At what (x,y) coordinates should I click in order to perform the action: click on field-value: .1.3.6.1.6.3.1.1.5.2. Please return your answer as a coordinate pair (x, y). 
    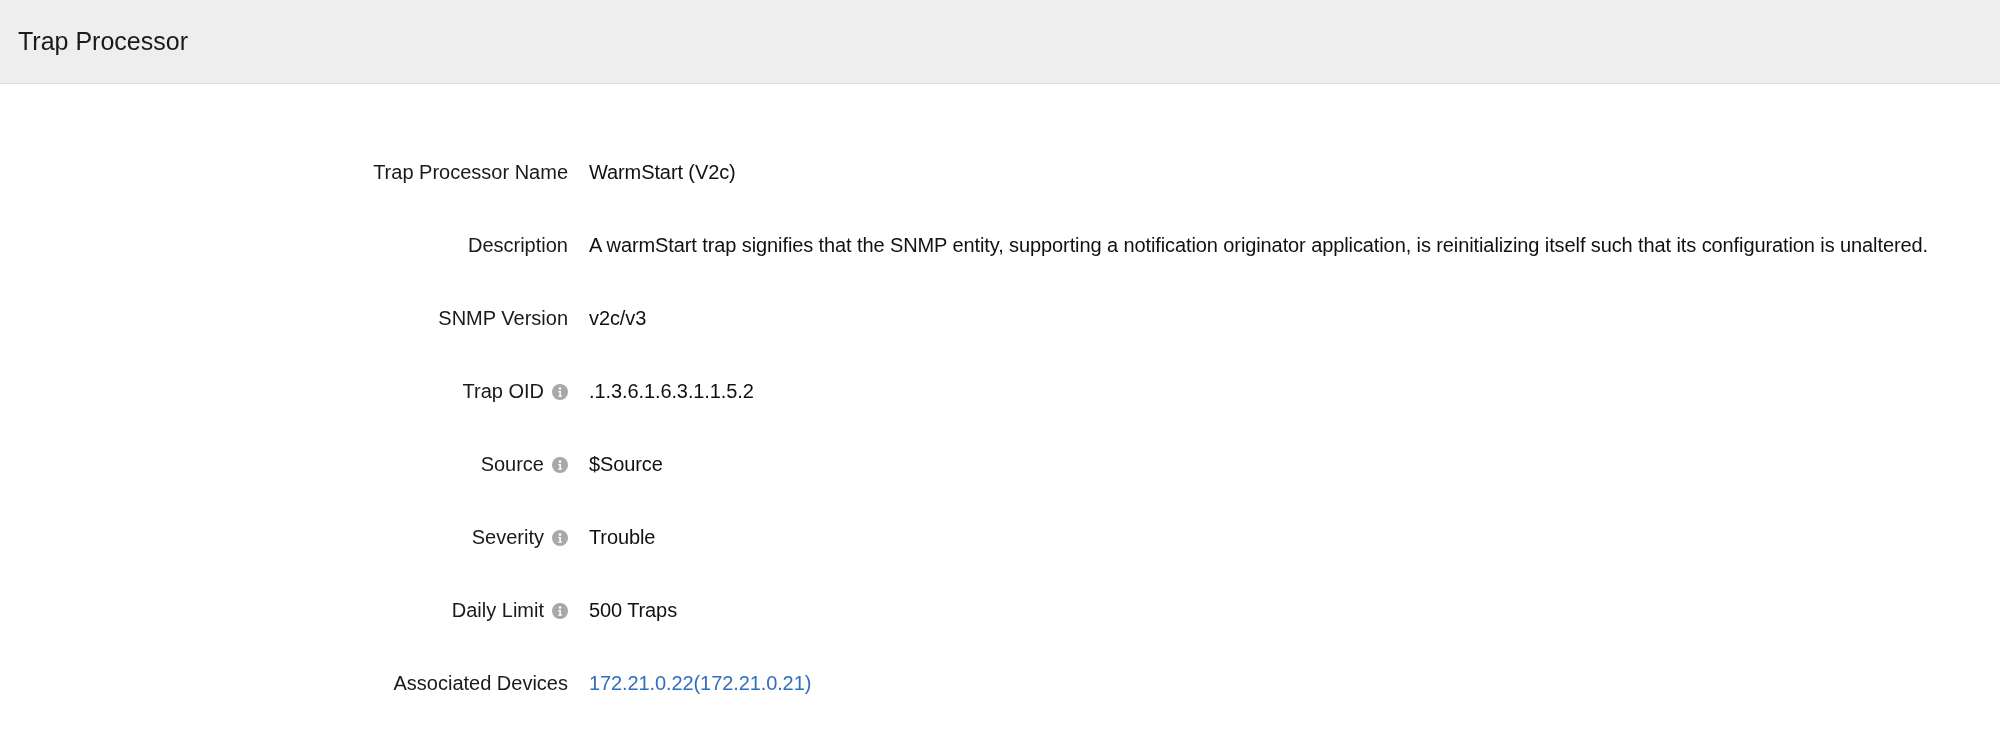
    Looking at the image, I should click on (671, 391).